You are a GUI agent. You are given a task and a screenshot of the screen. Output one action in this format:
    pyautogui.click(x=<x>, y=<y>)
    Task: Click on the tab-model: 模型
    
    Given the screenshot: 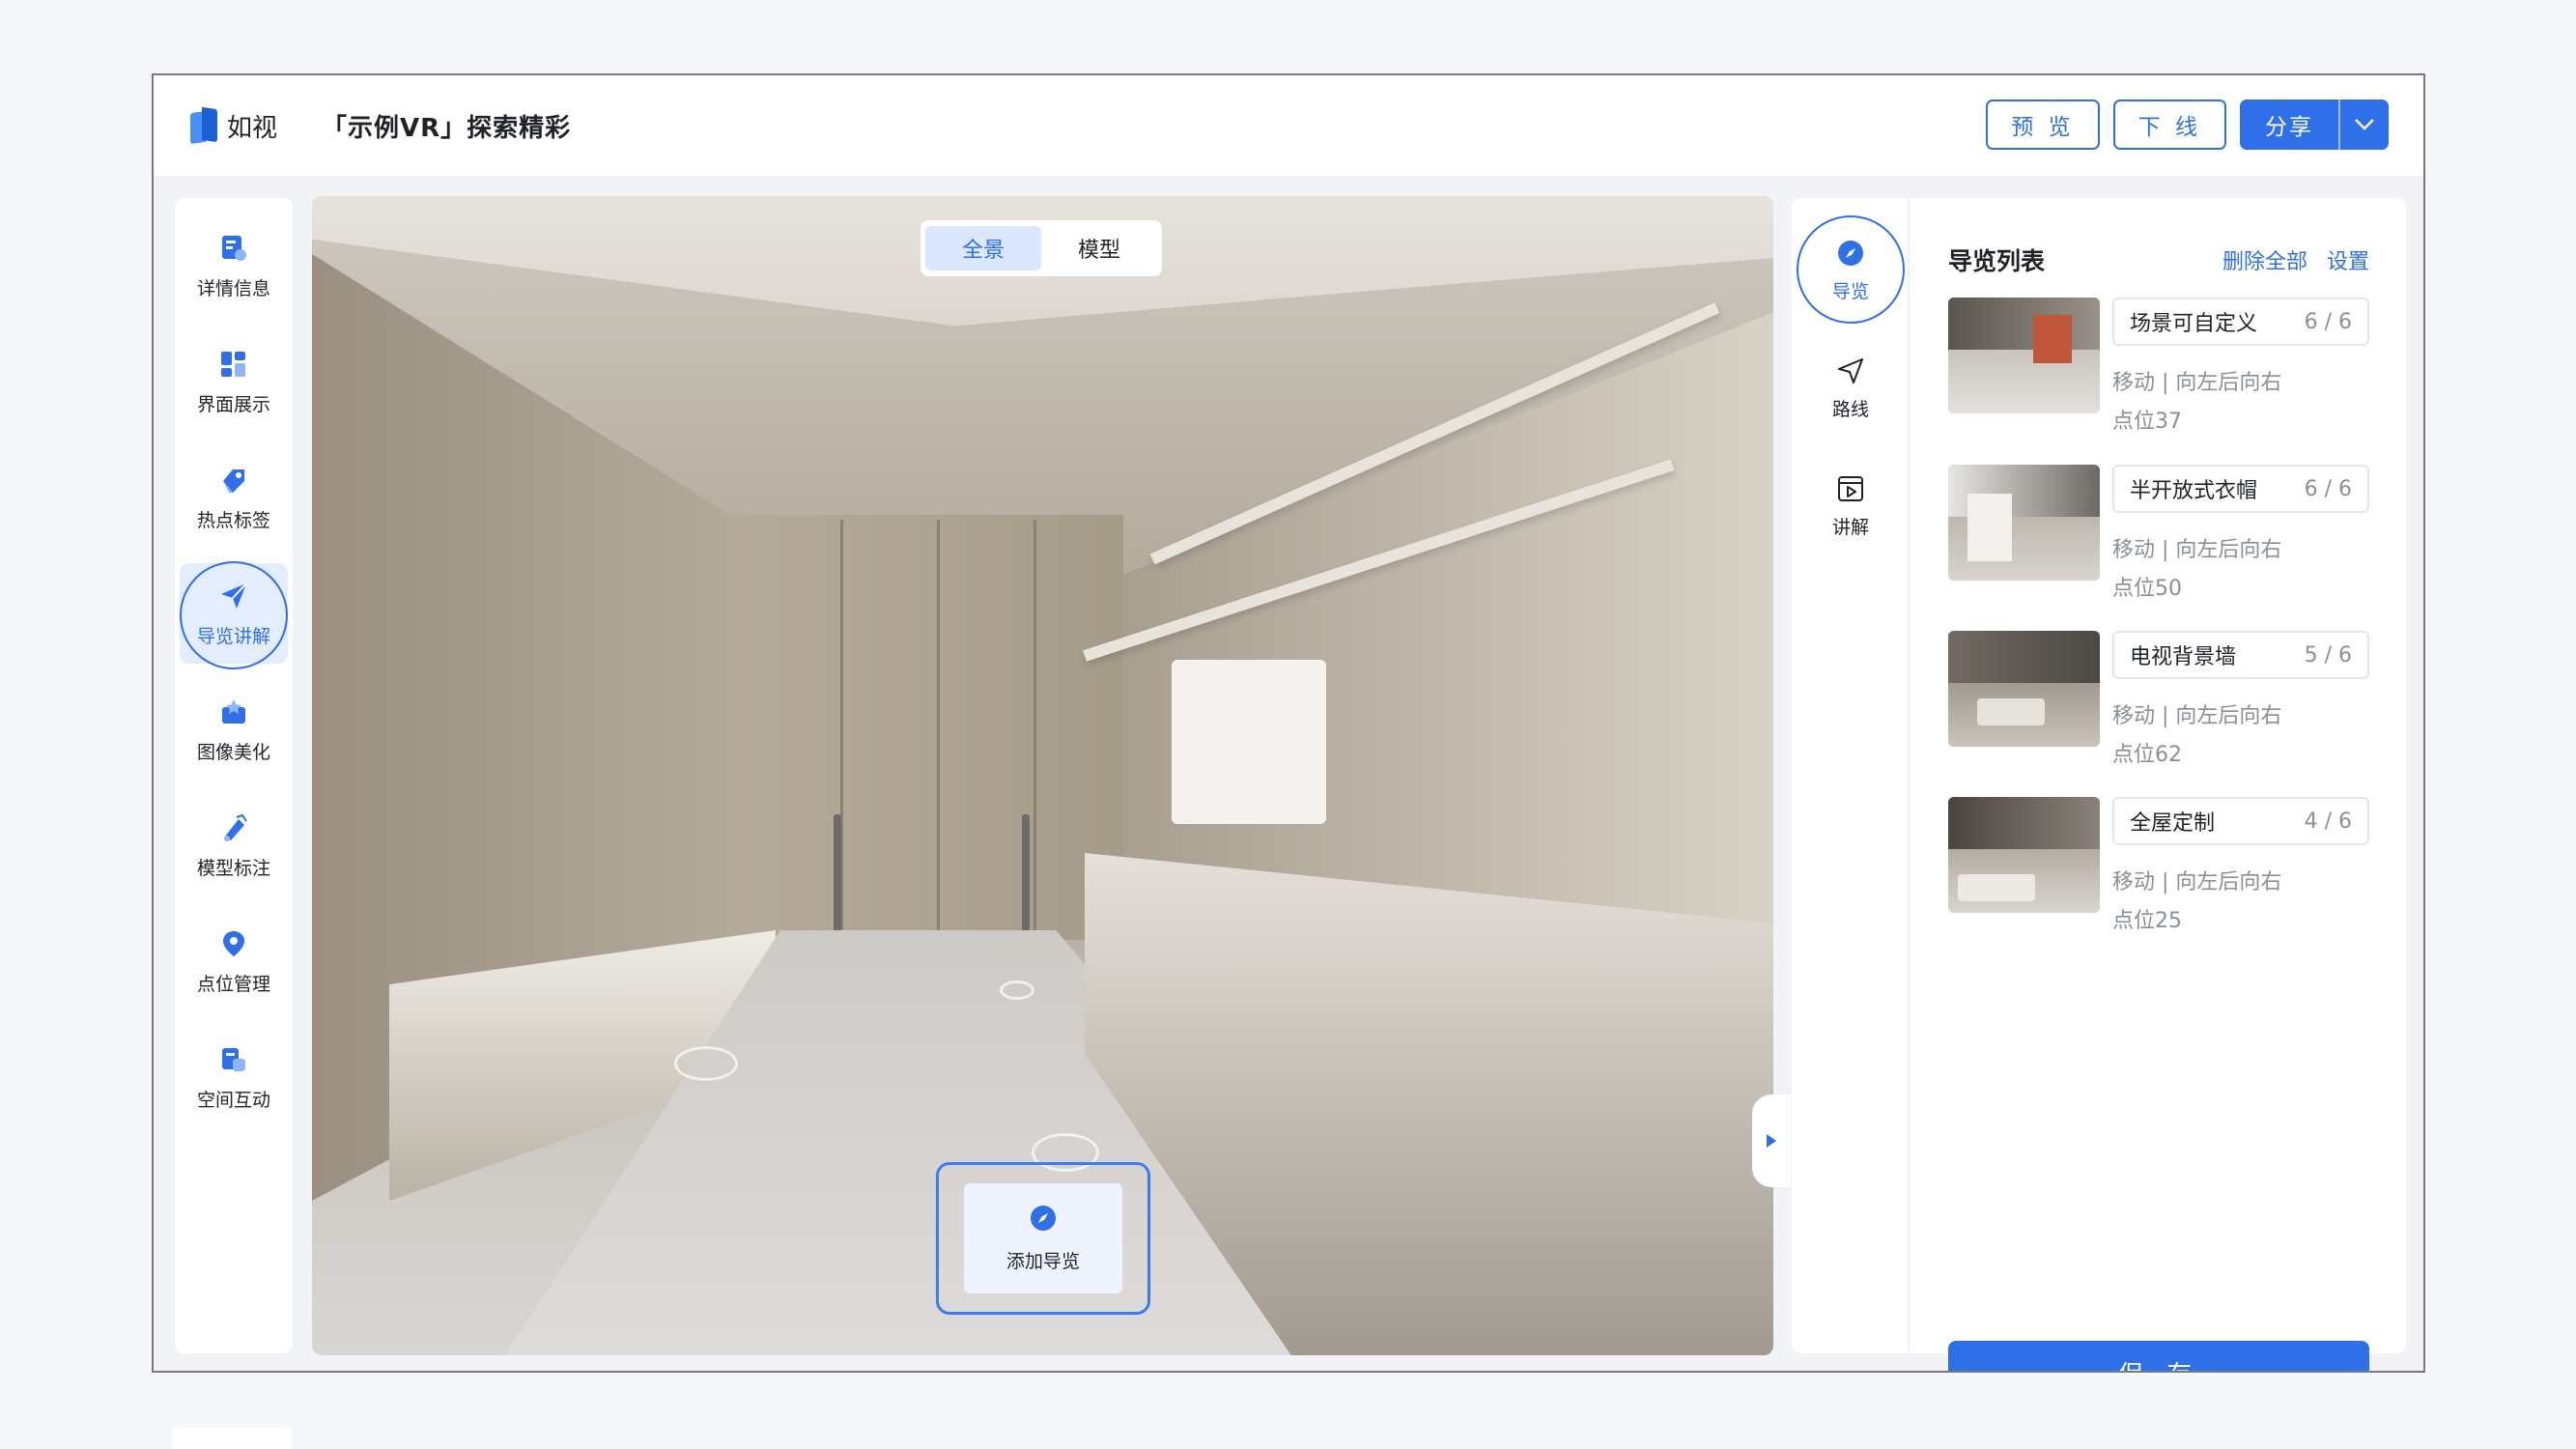 What is the action you would take?
    pyautogui.click(x=1099, y=248)
    